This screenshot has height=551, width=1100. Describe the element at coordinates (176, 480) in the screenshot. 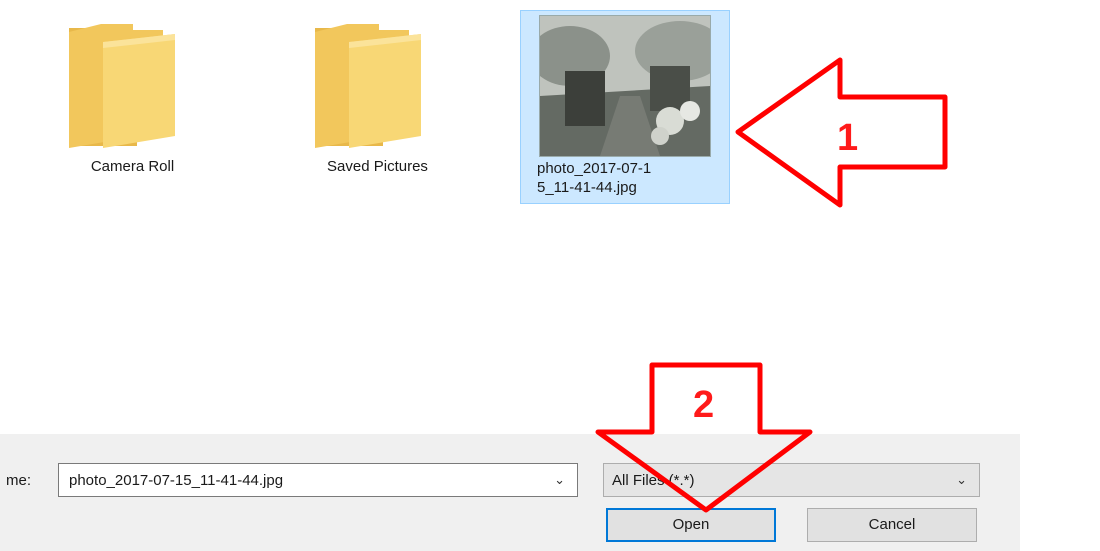

I see `filename-value: photo_2017-07-15_11-41-44.jpg` at that location.